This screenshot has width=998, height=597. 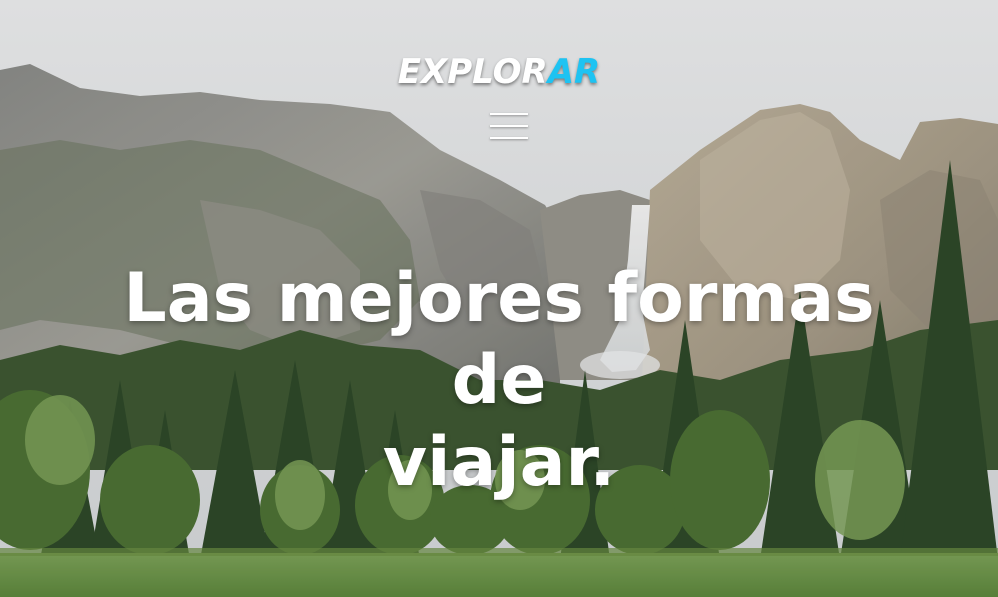 I want to click on menu-bar-bottom, so click(x=509, y=138).